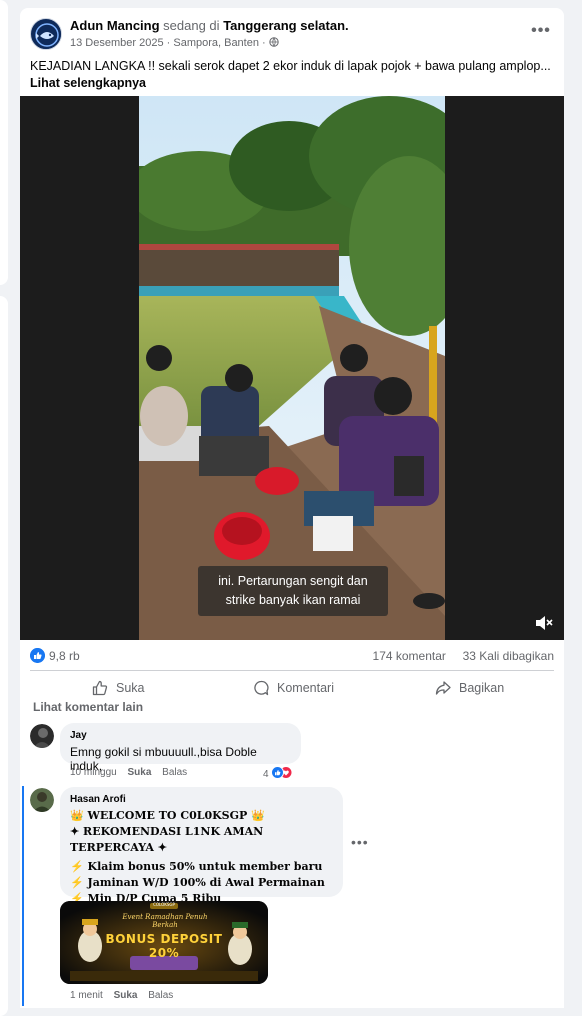 This screenshot has width=582, height=1016. Describe the element at coordinates (180, 735) in the screenshot. I see `commenter-name: Jay` at that location.